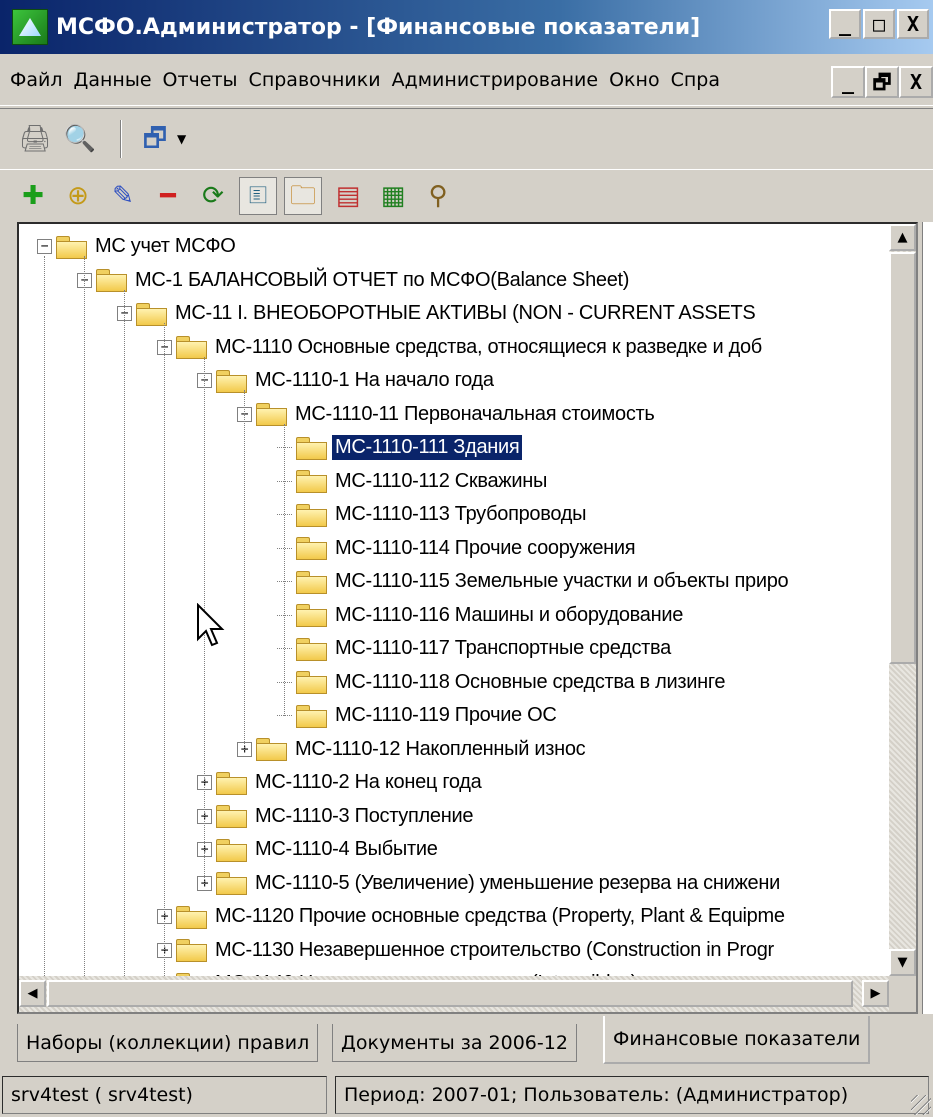 This screenshot has height=1117, width=933. I want to click on tree-node-label: МС-1110-118 Основные средства в лизинге, so click(530, 682).